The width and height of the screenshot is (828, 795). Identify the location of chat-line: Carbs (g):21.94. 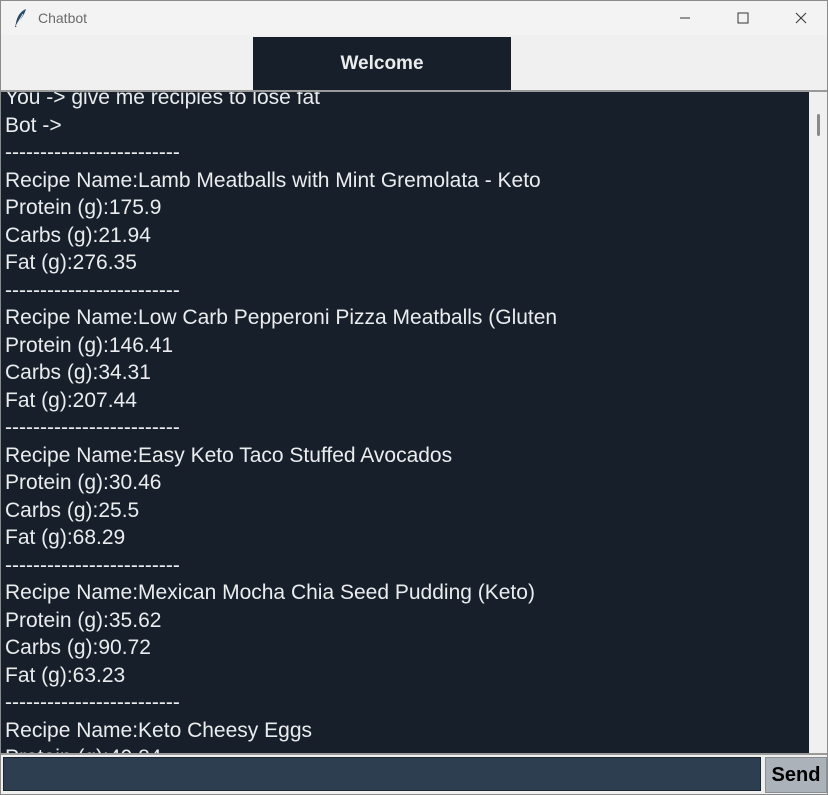
(78, 235).